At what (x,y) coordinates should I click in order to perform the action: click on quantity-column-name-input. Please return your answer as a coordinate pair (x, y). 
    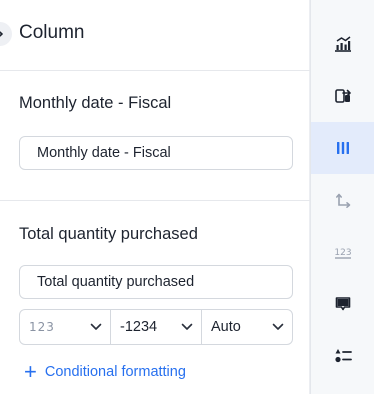
    Looking at the image, I should click on (156, 282).